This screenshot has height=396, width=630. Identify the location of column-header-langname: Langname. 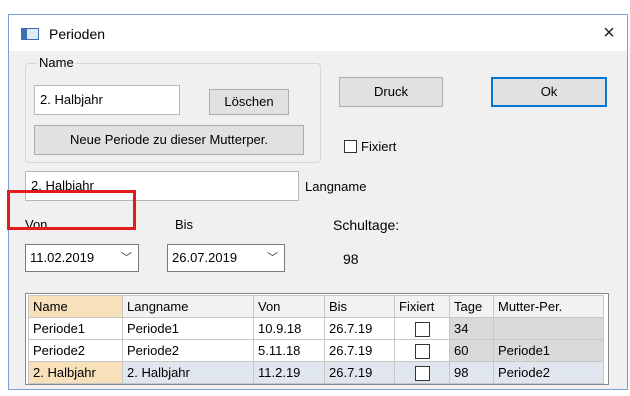
(188, 306).